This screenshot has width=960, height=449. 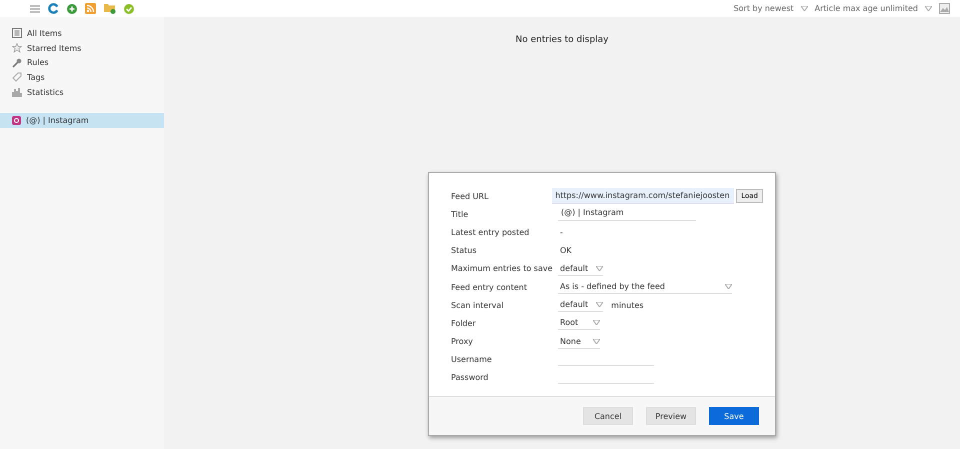 I want to click on dialog-button: Cancel, so click(x=608, y=416).